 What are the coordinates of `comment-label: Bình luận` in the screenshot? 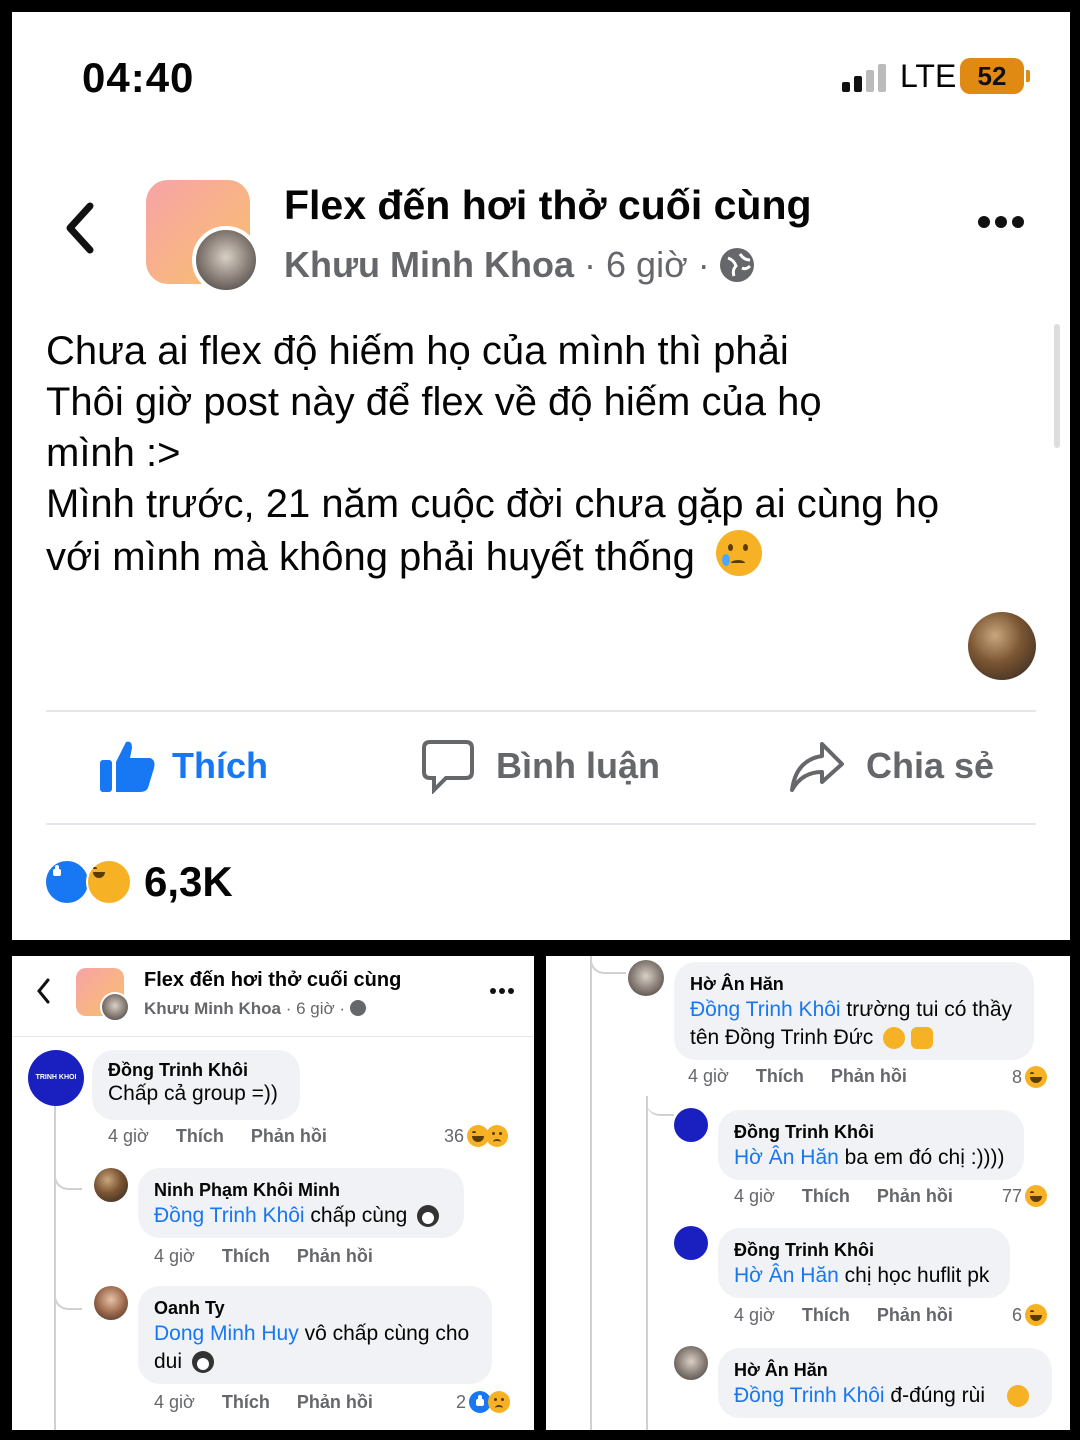 It's located at (578, 765).